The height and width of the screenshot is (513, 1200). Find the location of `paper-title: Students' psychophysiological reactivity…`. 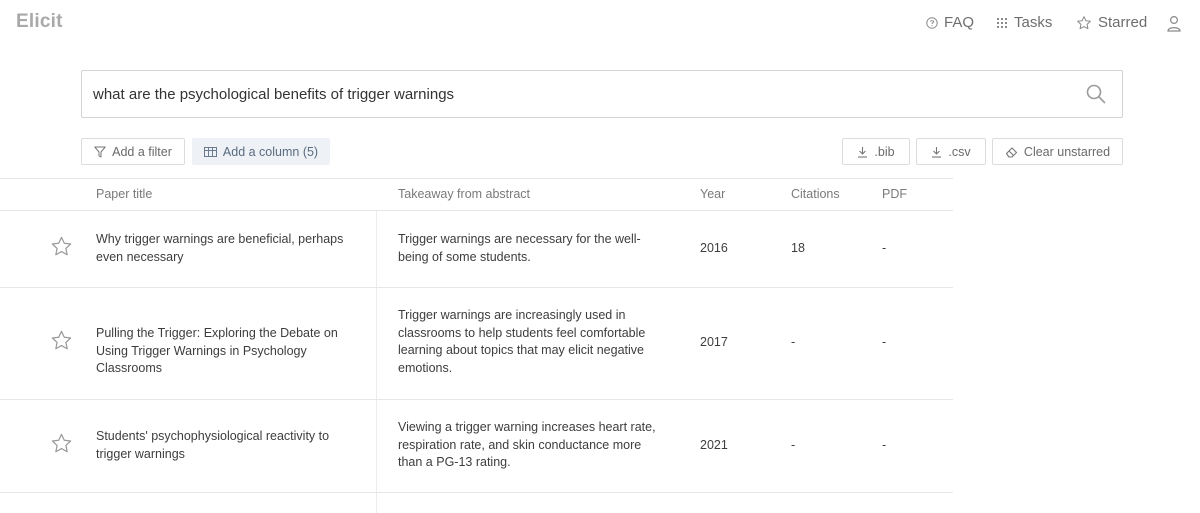

paper-title: Students' psychophysiological reactivity… is located at coordinates (231, 445).